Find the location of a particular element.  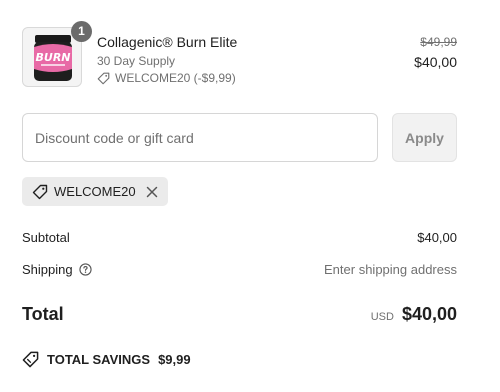

shipping-row: Shipping Enter shipping address is located at coordinates (239, 269).